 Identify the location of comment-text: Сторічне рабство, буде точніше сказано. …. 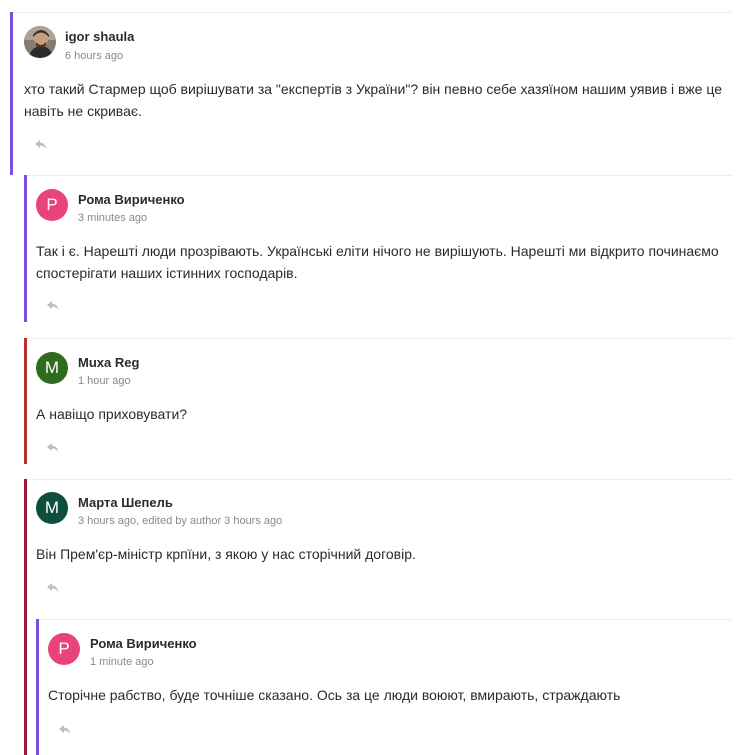
(334, 695).